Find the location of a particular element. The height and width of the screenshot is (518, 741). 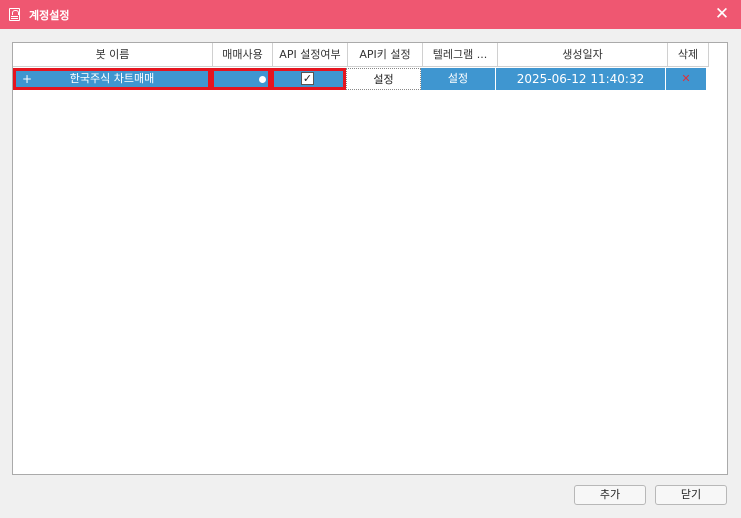

telegram-settings-button: 설정 is located at coordinates (458, 79).